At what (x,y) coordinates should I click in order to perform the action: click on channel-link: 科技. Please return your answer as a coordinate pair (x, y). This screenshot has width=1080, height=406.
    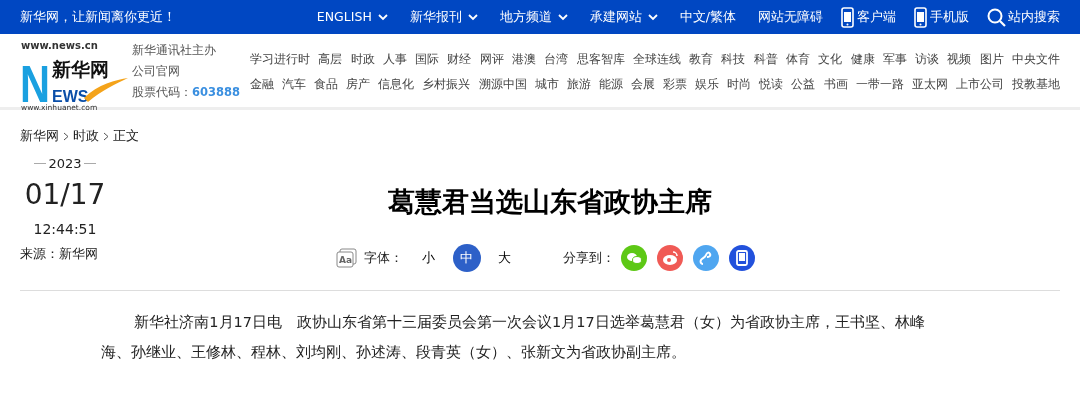
    Looking at the image, I should click on (733, 62).